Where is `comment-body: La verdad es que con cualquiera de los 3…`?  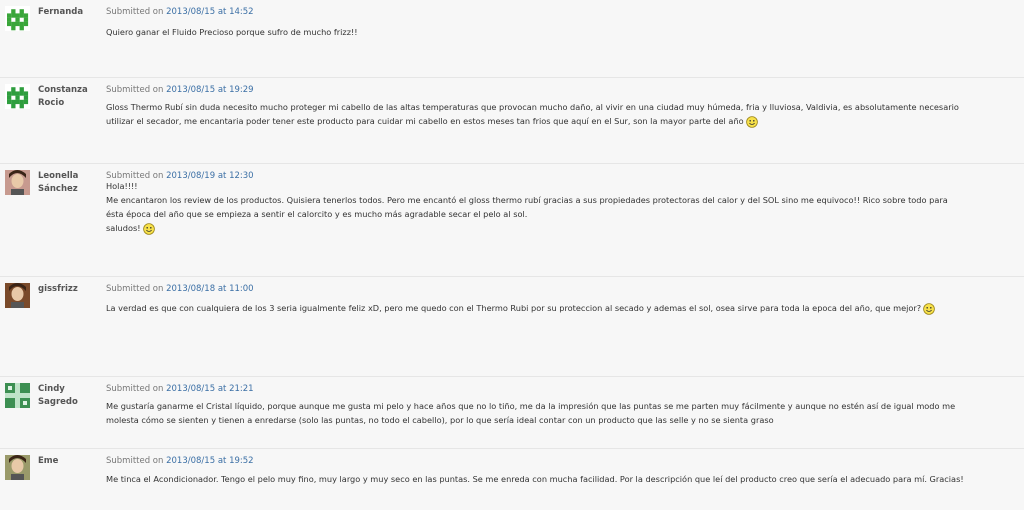
comment-body: La verdad es que con cualquiera de los 3… is located at coordinates (561, 308).